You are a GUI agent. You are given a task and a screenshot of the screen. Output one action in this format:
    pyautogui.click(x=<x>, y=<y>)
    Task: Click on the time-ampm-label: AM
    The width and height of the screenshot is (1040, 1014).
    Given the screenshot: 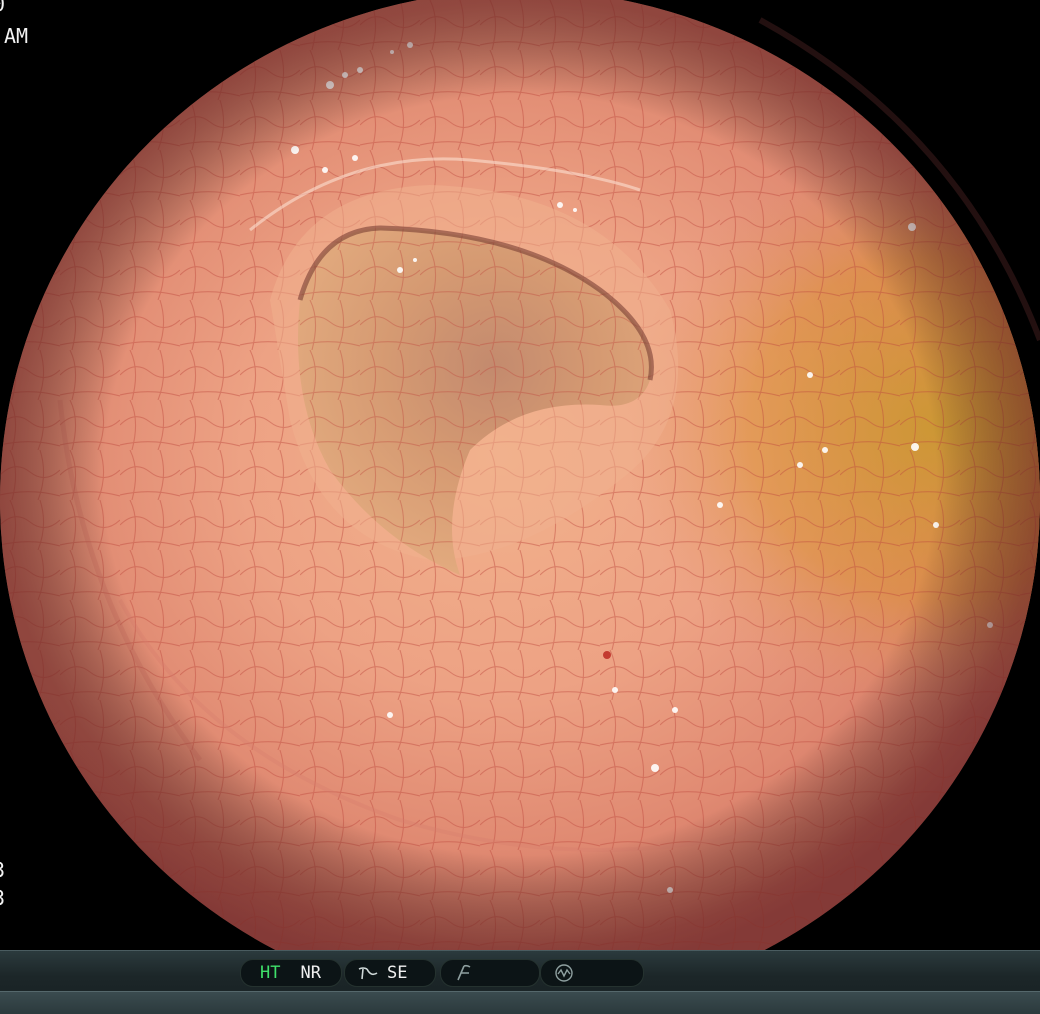 What is the action you would take?
    pyautogui.click(x=16, y=36)
    